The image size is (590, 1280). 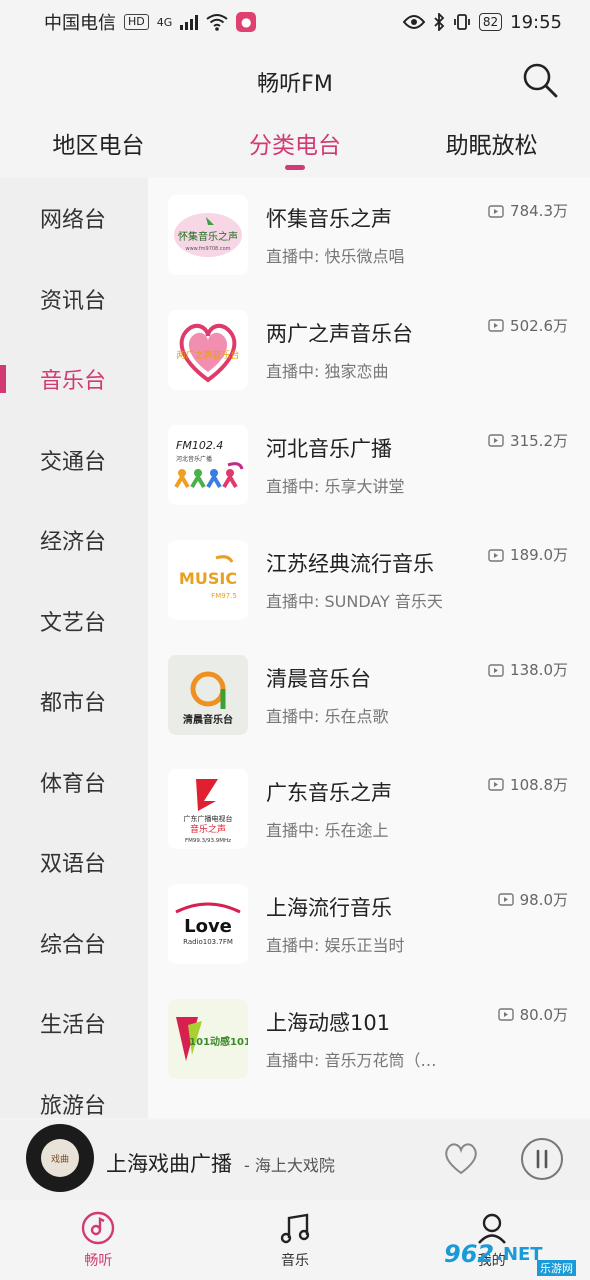 What do you see at coordinates (169, 1164) in the screenshot?
I see `now-playing-title: 上海戏曲广播` at bounding box center [169, 1164].